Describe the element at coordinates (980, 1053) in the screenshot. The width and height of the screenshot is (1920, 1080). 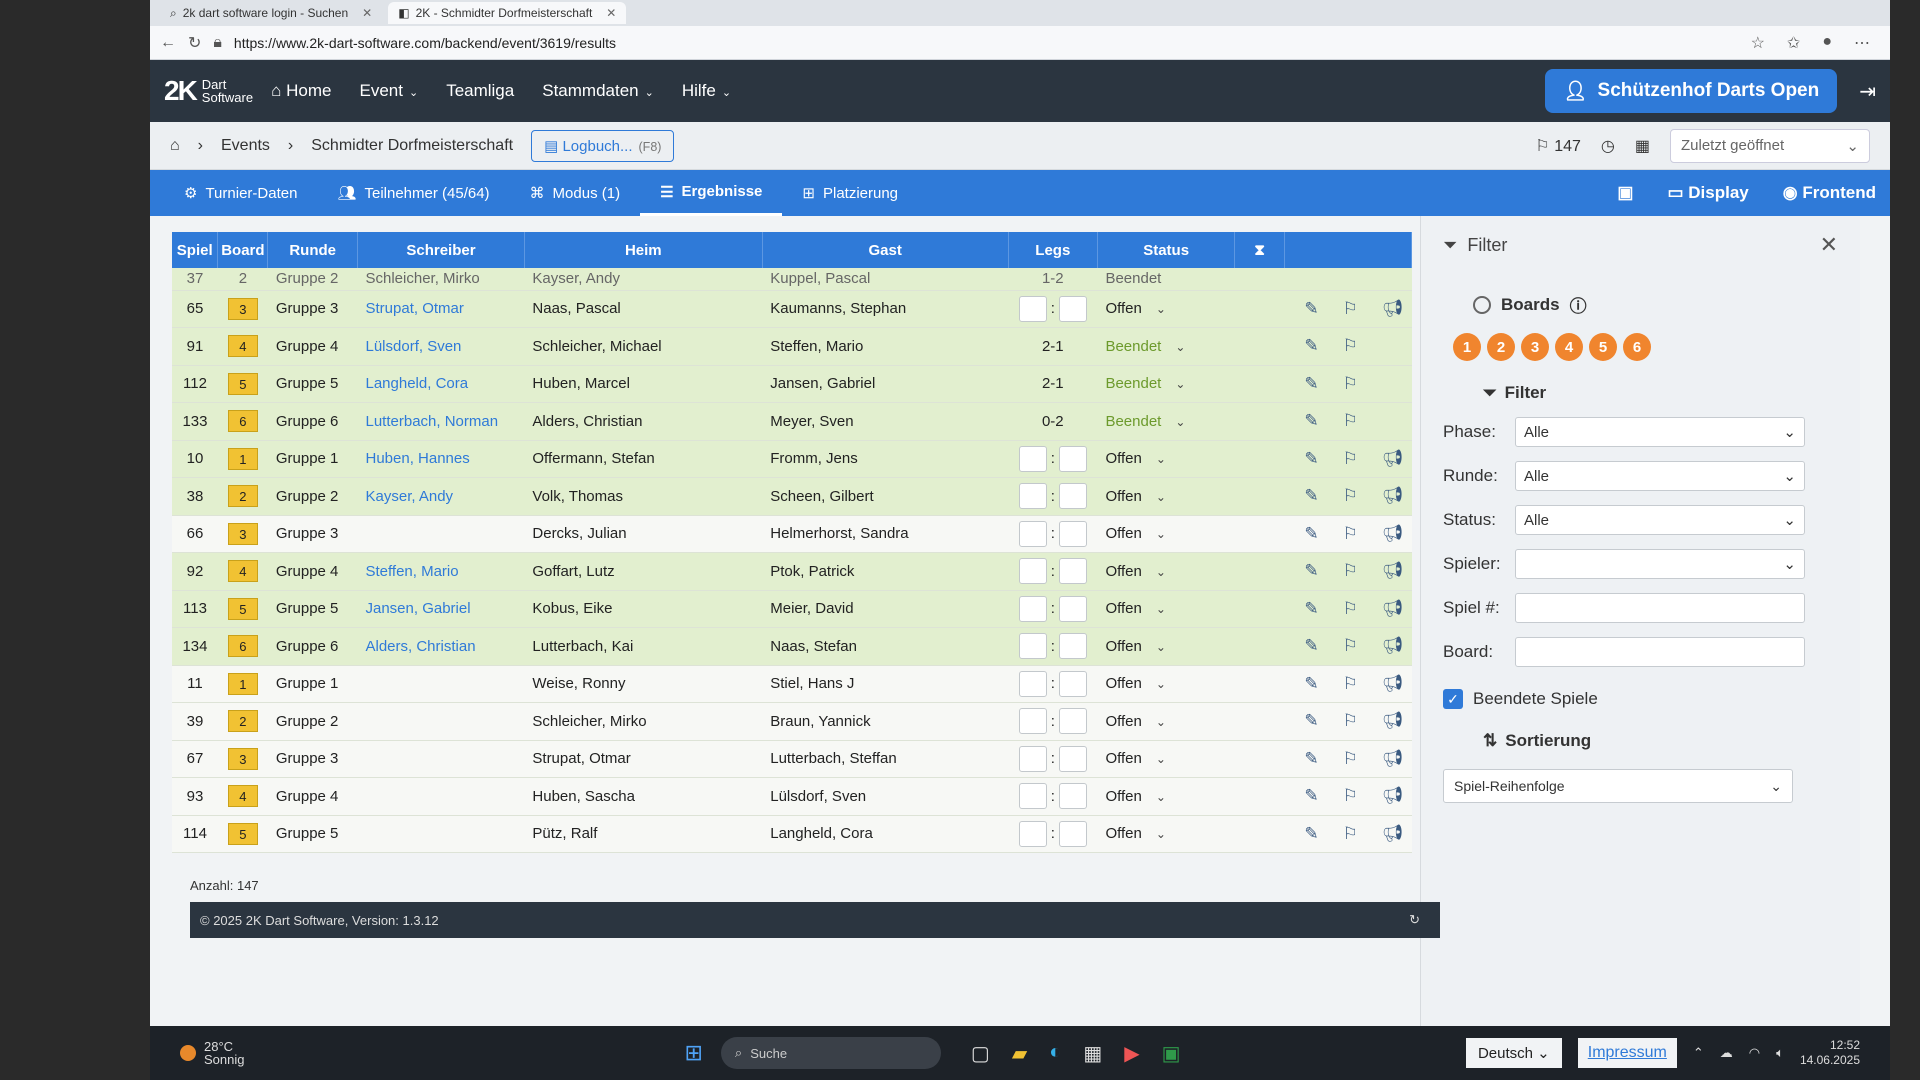
I see `task-view-icon: ▢` at that location.